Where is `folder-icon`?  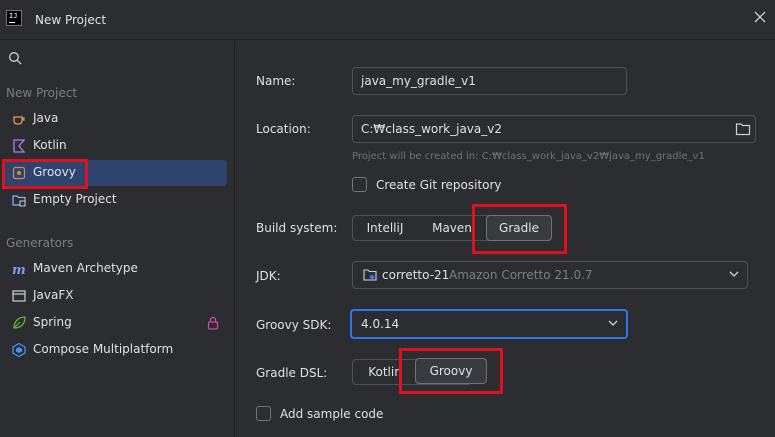 folder-icon is located at coordinates (743, 129).